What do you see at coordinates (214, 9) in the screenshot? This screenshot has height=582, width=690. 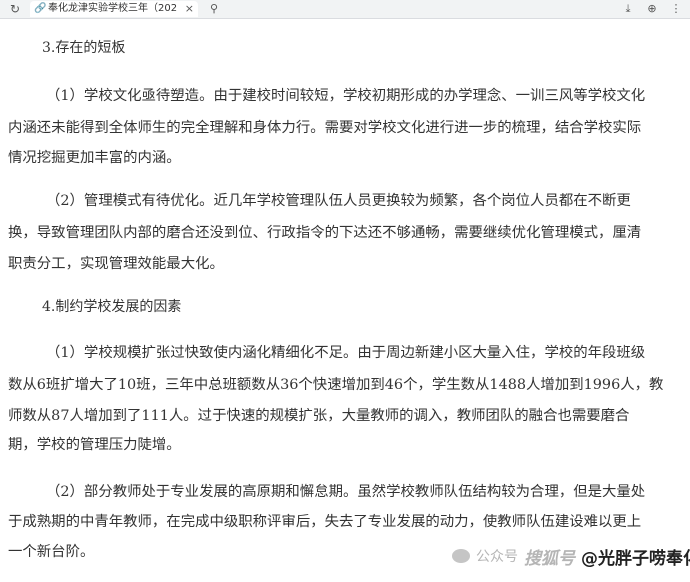 I see `search-icon: ⚲` at bounding box center [214, 9].